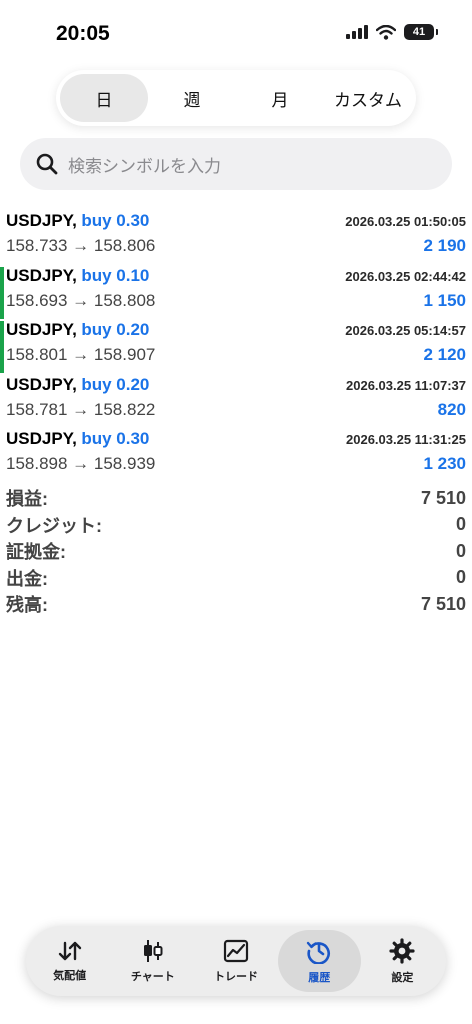 The height and width of the screenshot is (1024, 472). Describe the element at coordinates (444, 245) in the screenshot. I see `deal-profit: 2 190` at that location.